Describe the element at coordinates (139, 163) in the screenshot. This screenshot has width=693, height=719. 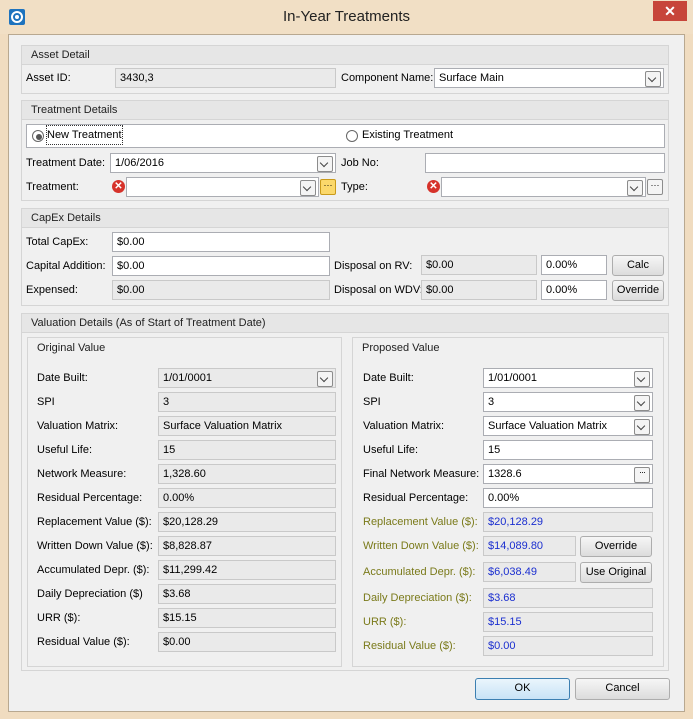
I see `treatment-date-value: 1/06/2016` at that location.